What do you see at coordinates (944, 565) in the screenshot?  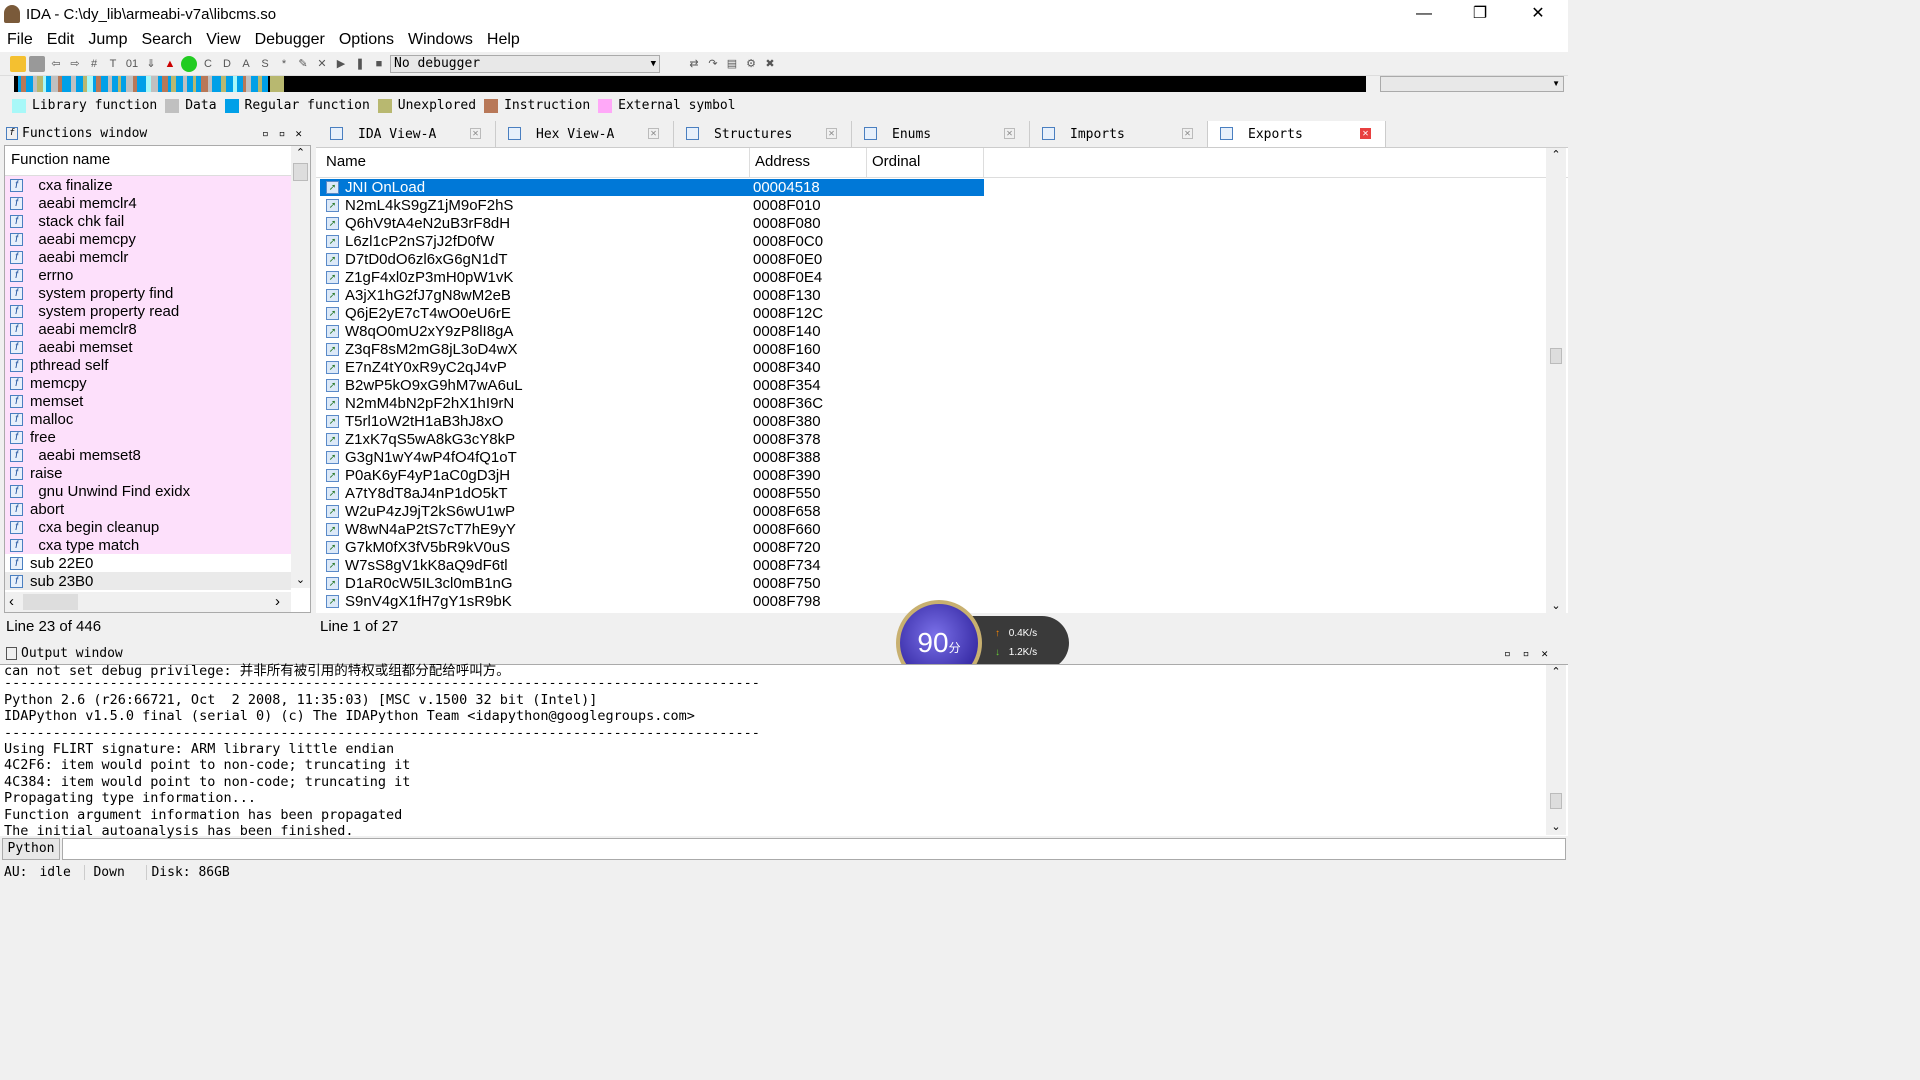 I see `export-row: ➚ W7sS8gV1kK8aQ9dF6tl 0008F734` at bounding box center [944, 565].